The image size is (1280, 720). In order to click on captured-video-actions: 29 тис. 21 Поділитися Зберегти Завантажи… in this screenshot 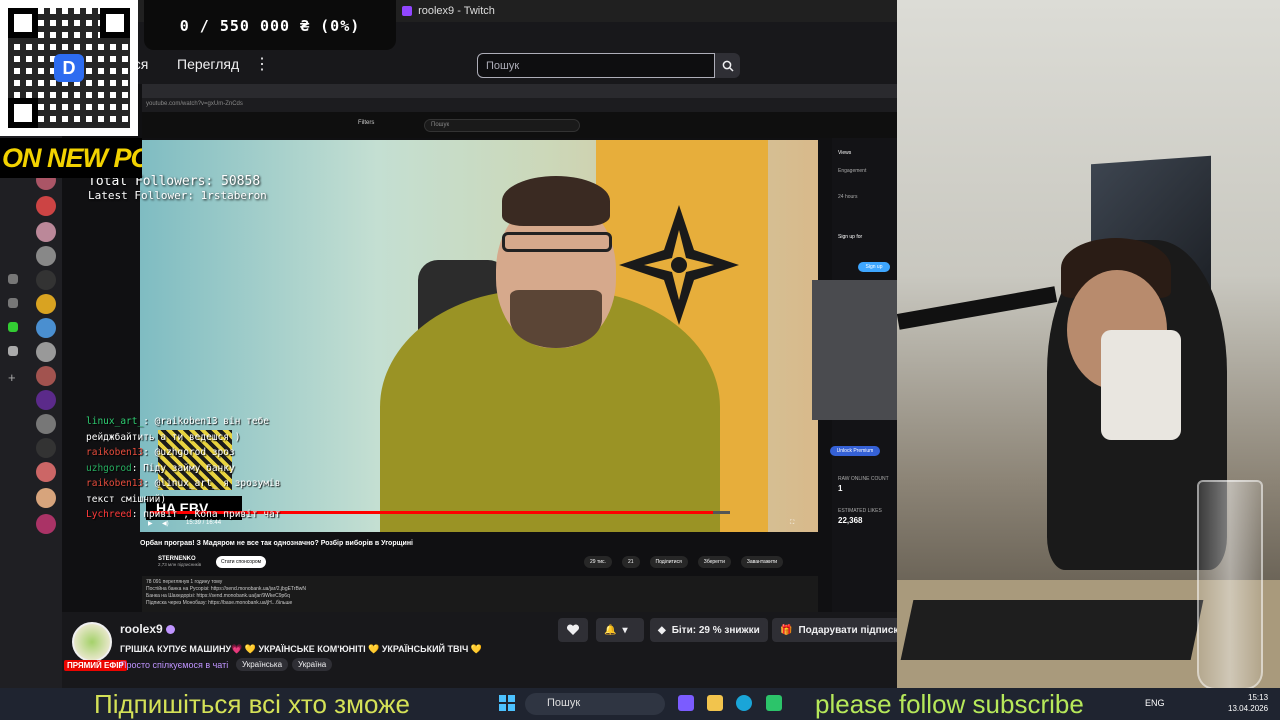, I will do `click(684, 562)`.